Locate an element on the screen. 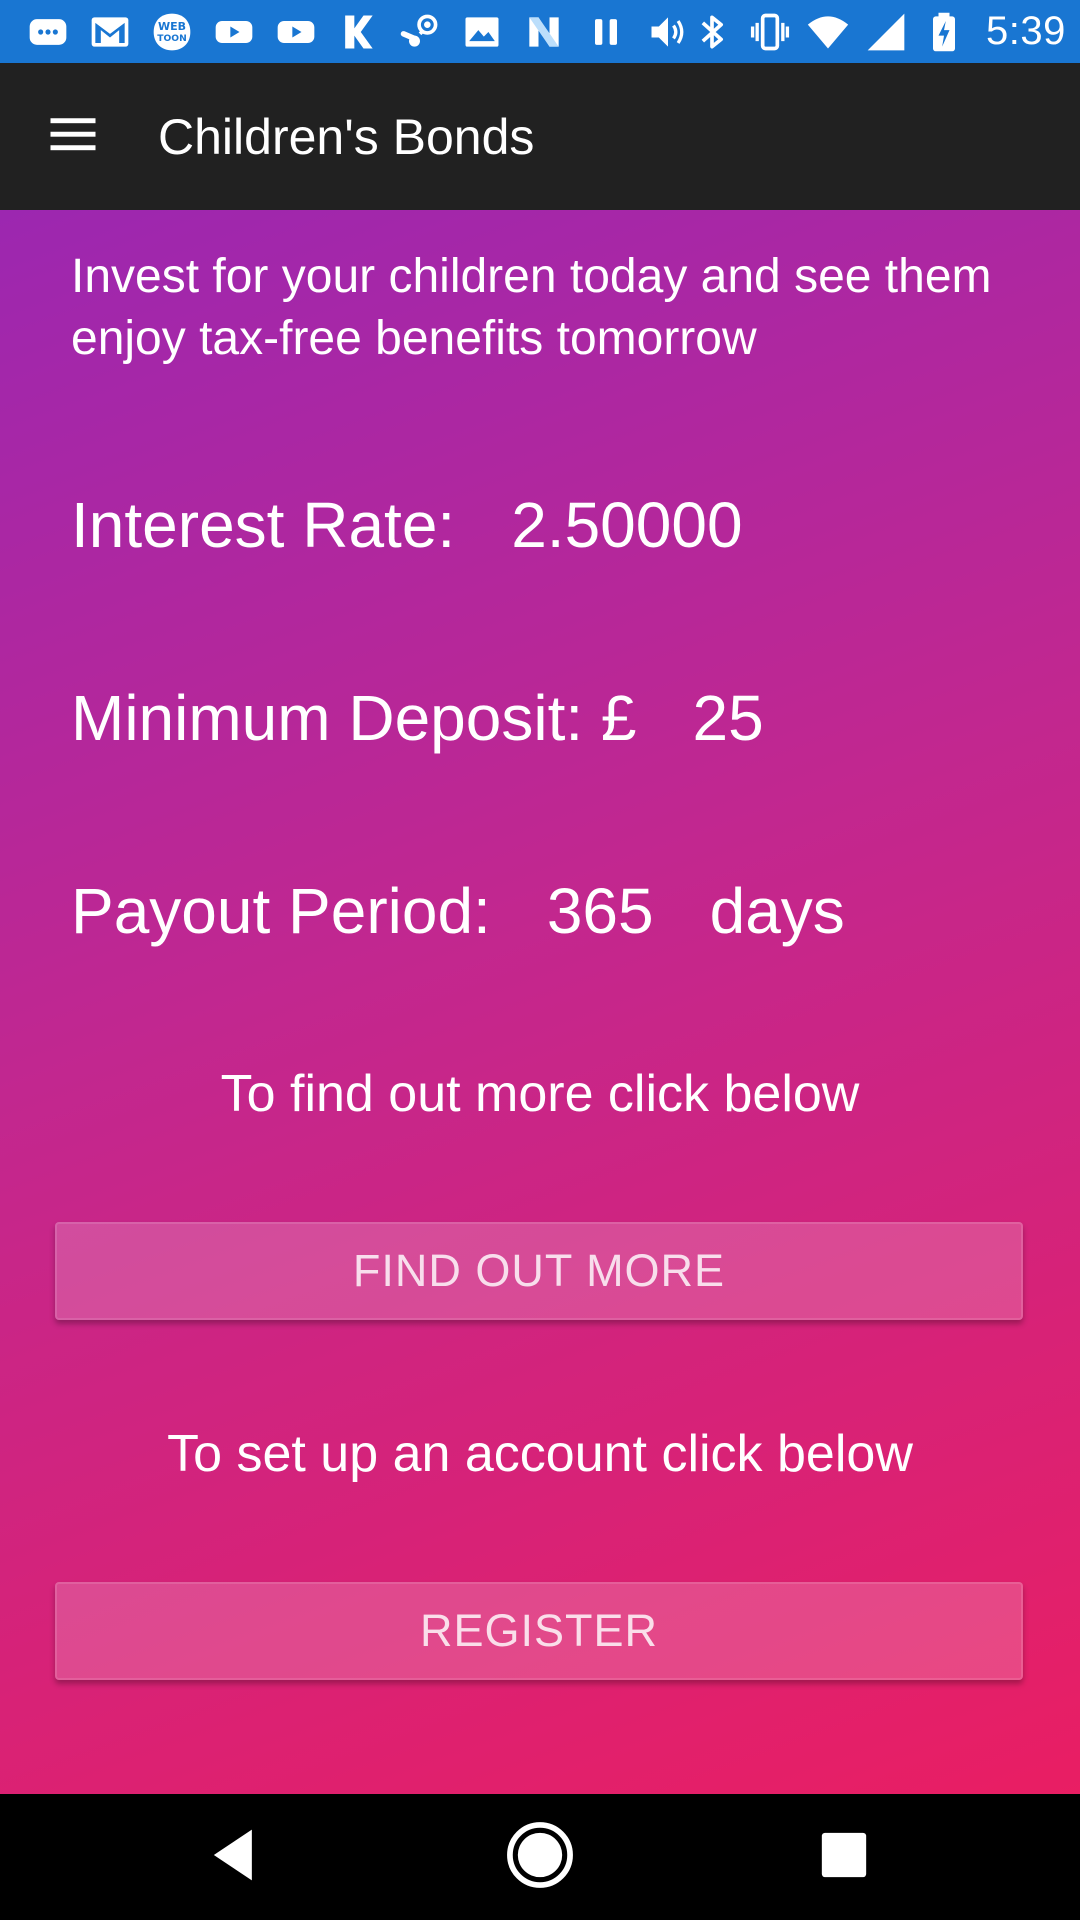  photos-icon is located at coordinates (482, 32).